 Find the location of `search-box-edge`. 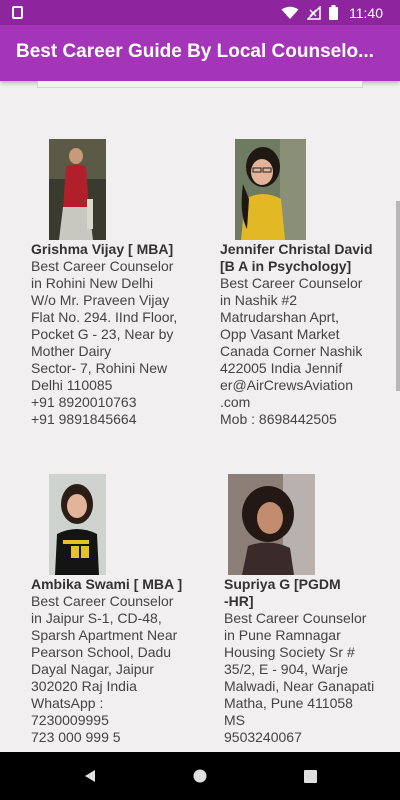

search-box-edge is located at coordinates (200, 84).